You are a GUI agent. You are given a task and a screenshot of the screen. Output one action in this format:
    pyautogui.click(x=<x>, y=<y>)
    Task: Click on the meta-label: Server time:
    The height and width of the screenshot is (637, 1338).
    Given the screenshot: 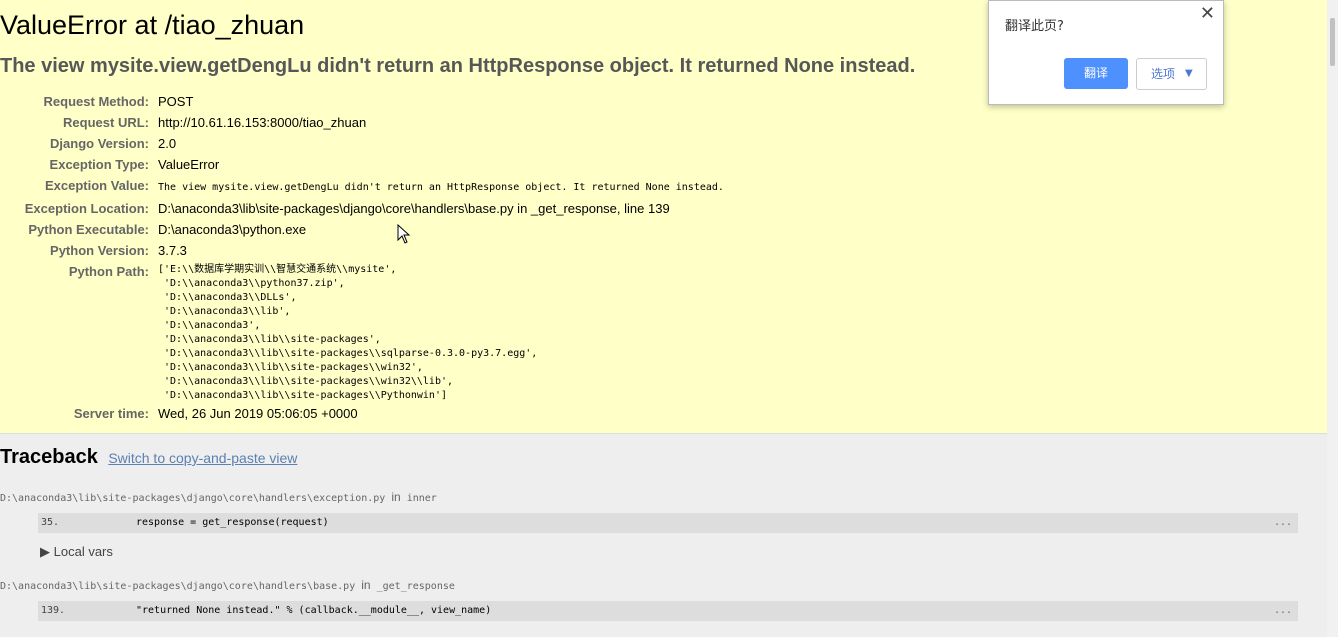 What is the action you would take?
    pyautogui.click(x=111, y=413)
    